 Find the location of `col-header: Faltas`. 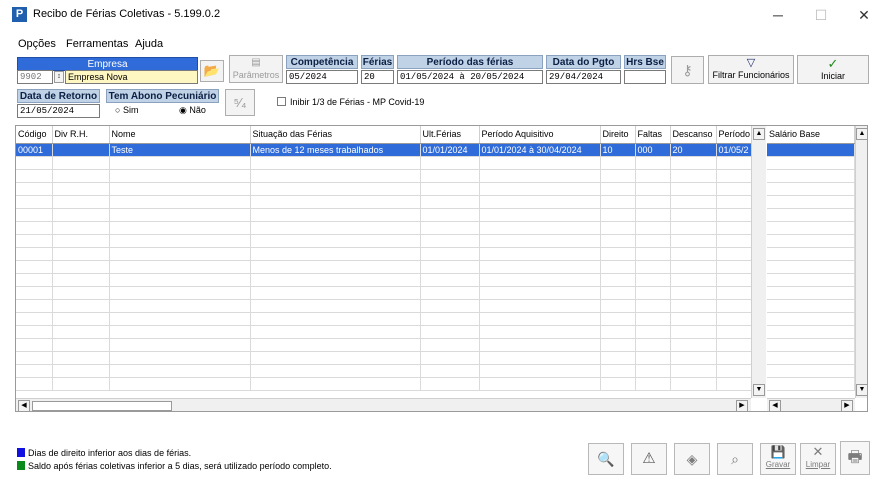

col-header: Faltas is located at coordinates (653, 135).